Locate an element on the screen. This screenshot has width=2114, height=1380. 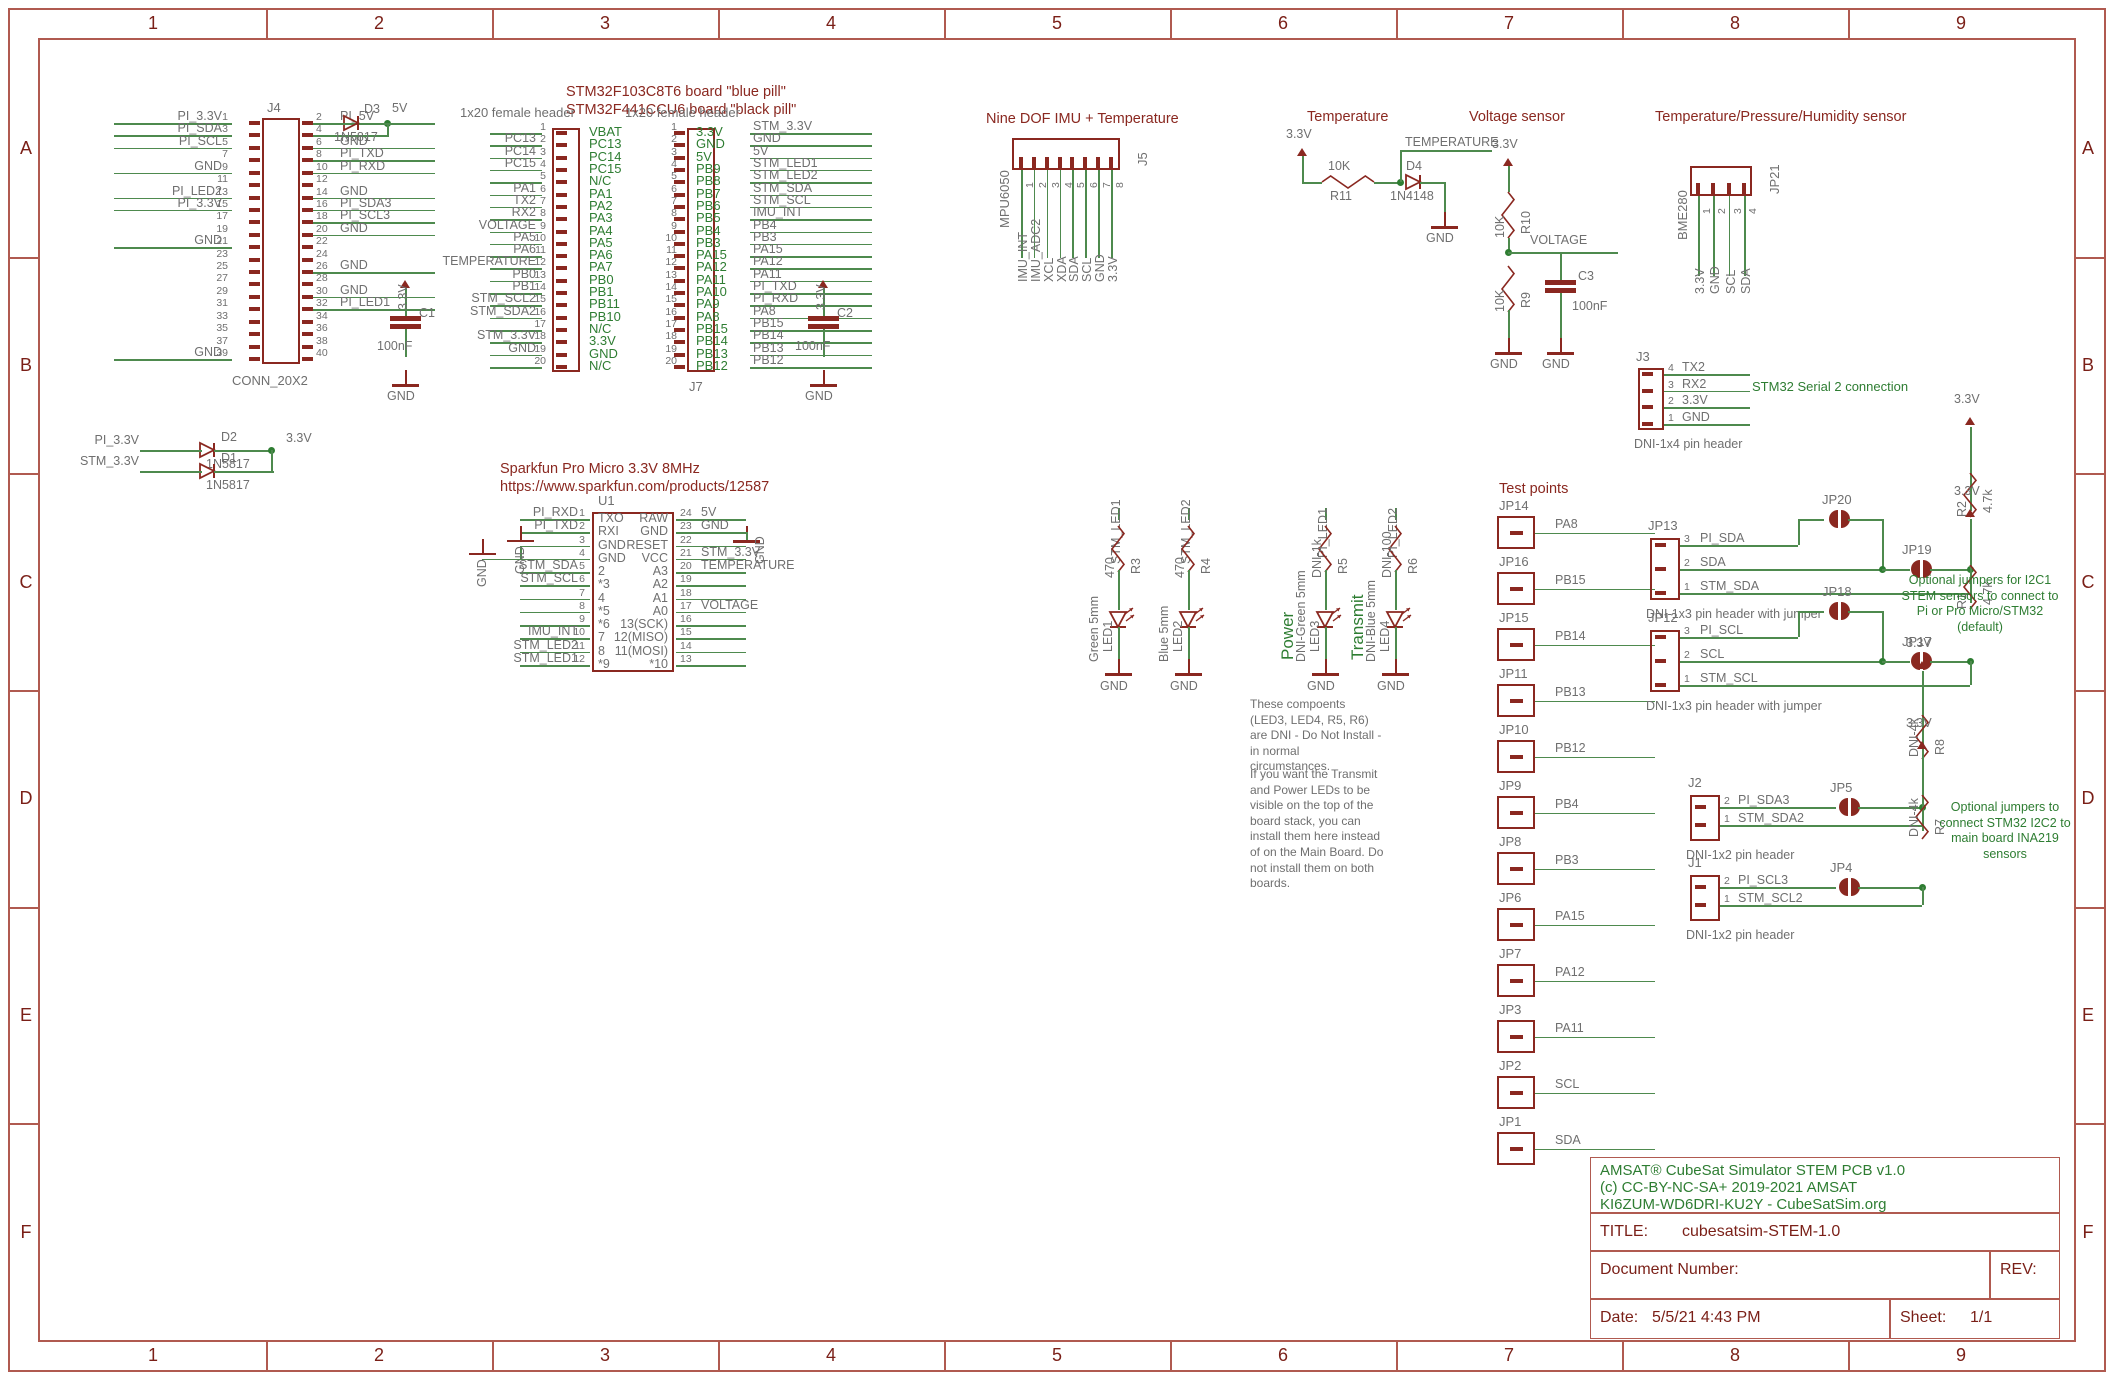
bme280-title: Temperature/Pressure/Humidity sensor is located at coordinates (1781, 117).